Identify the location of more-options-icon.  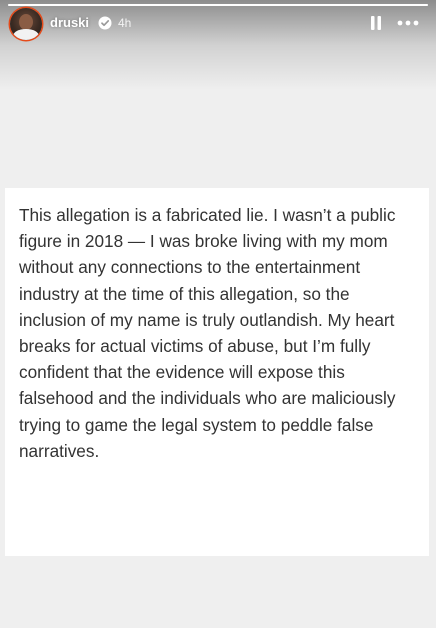
(408, 23).